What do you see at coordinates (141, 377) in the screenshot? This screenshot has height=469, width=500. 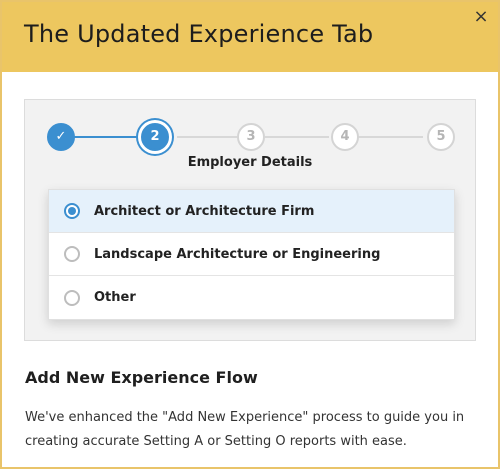 I see `section-title: Add New Experience Flow` at bounding box center [141, 377].